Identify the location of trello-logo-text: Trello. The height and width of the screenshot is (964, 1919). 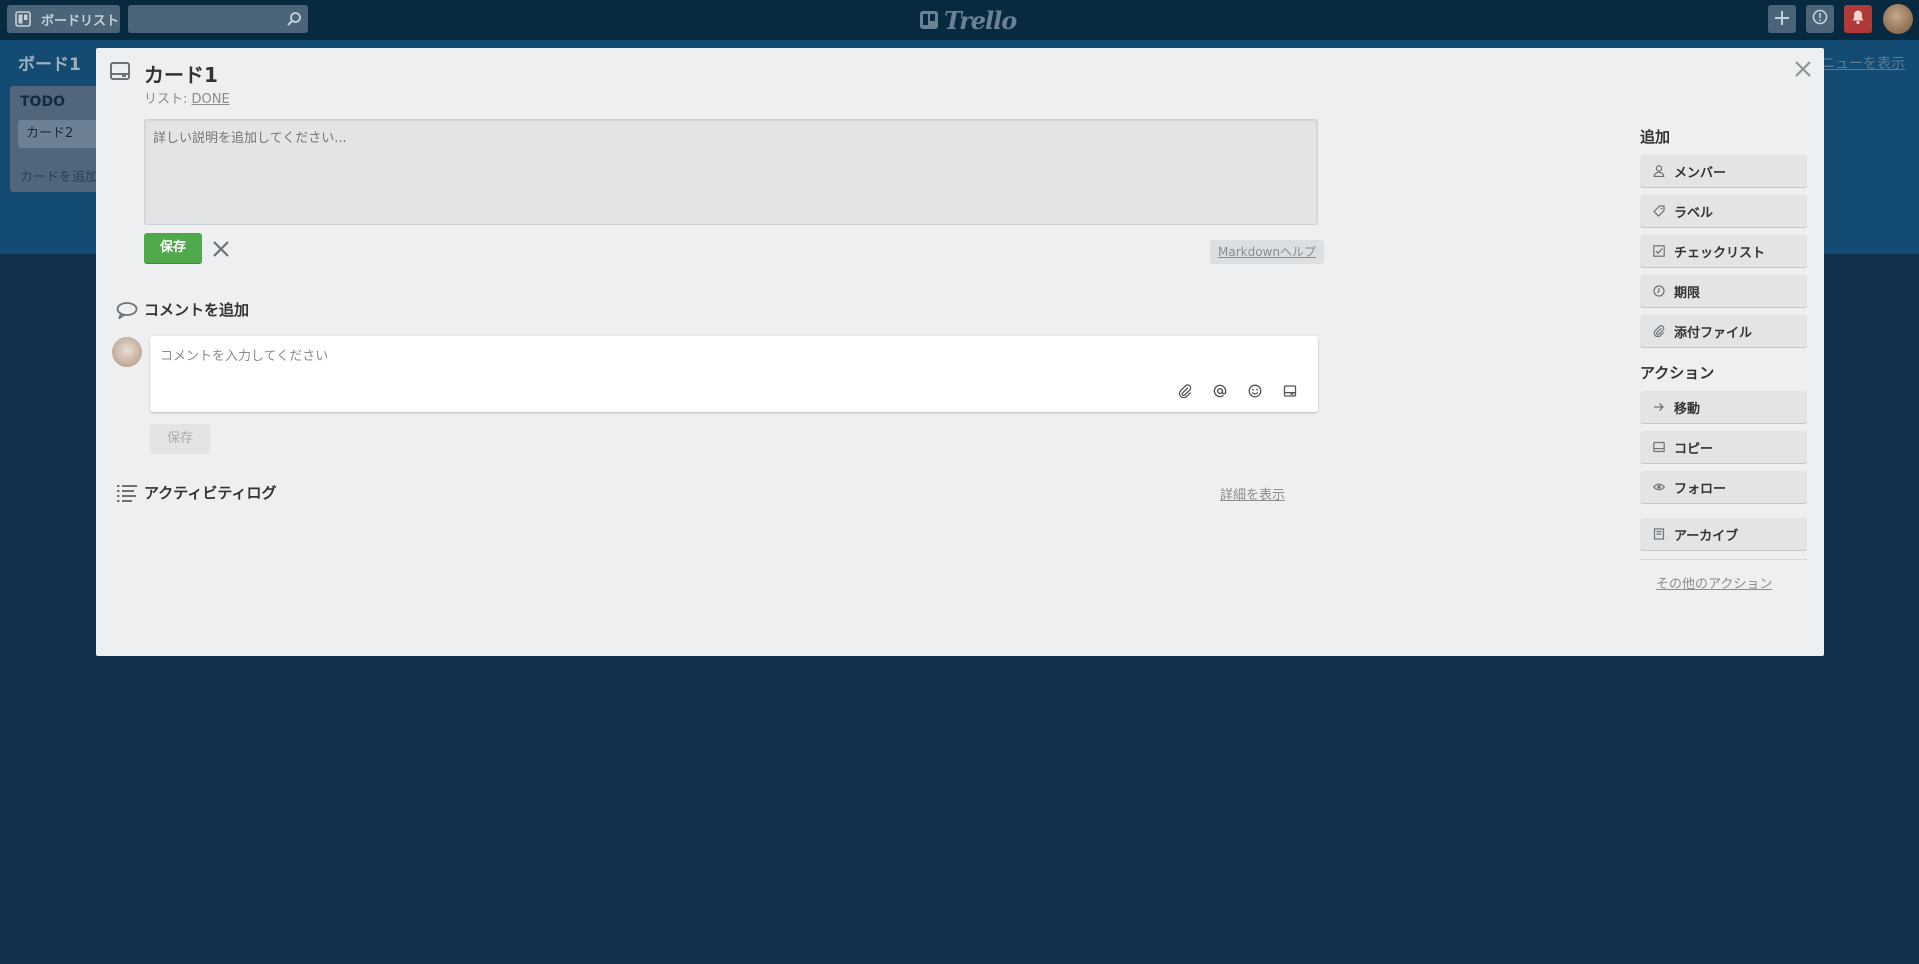
(980, 20).